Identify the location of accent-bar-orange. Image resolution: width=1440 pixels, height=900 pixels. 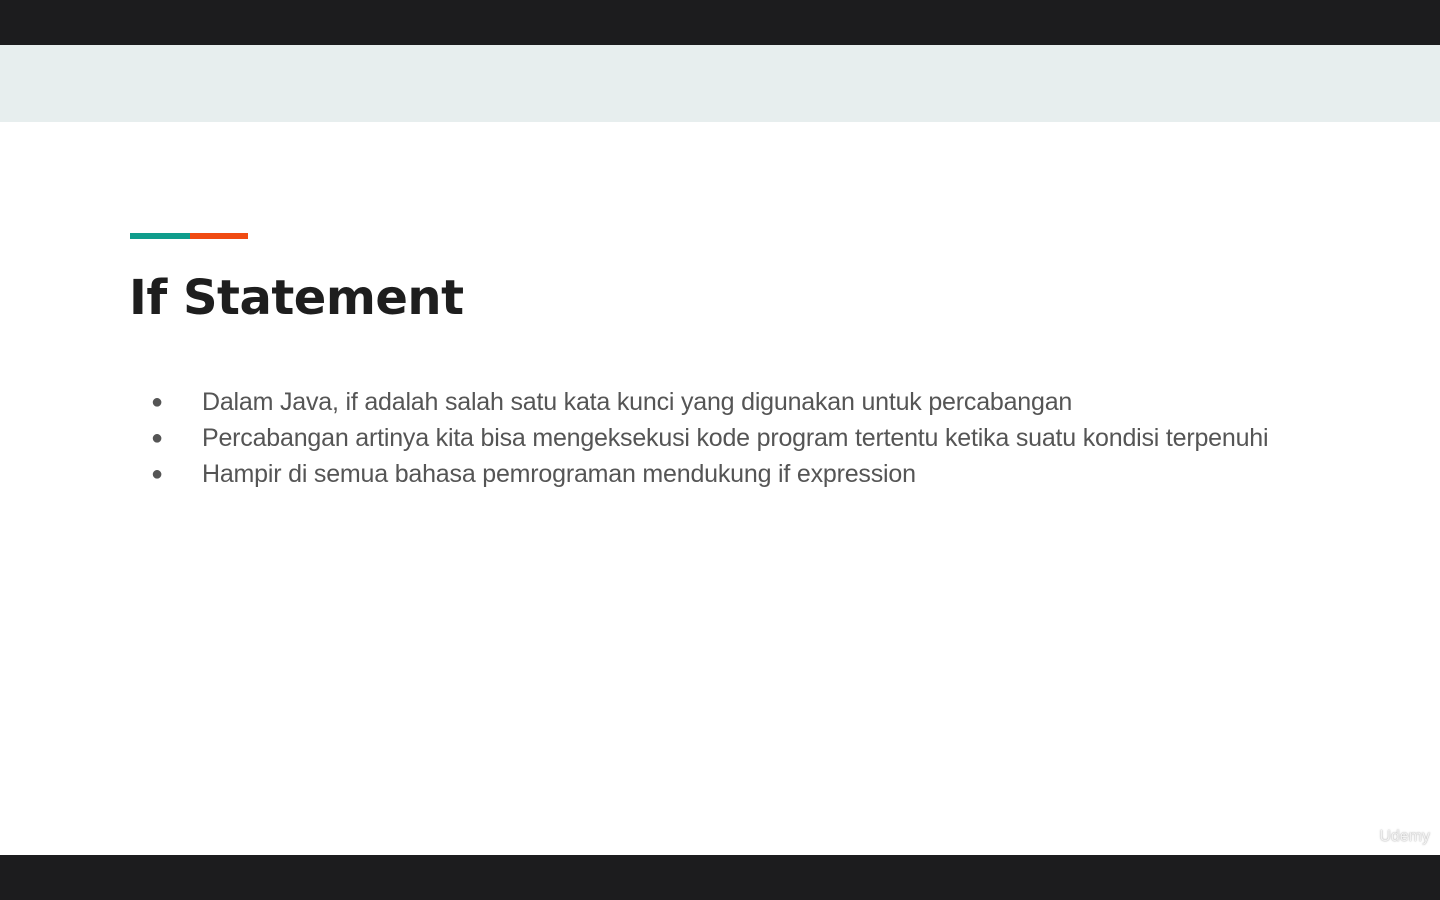
(219, 236).